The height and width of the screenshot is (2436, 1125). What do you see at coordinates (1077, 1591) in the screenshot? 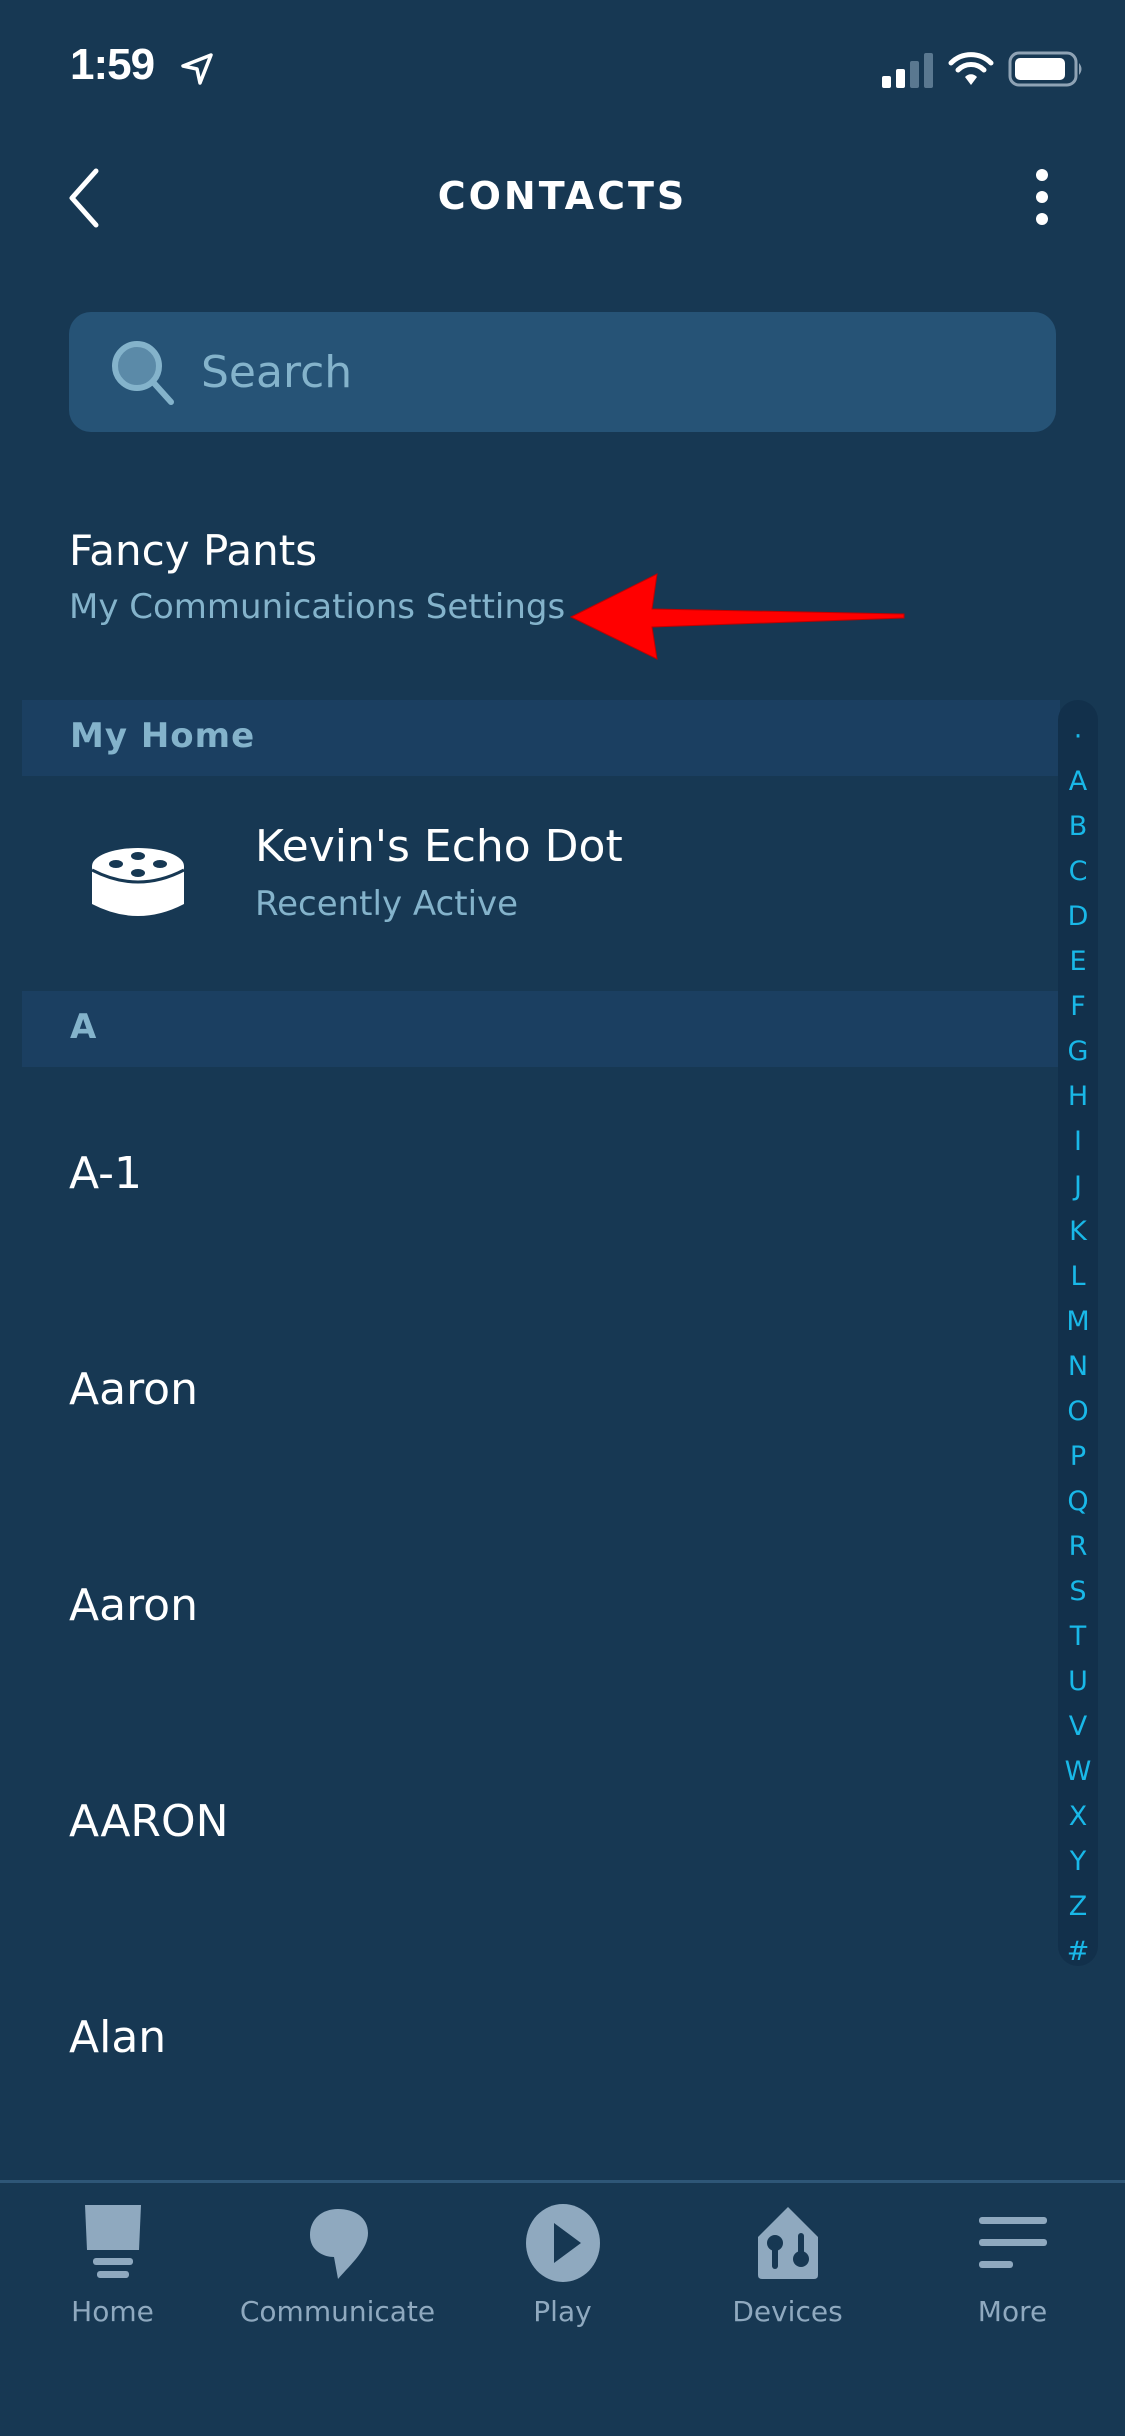
I see `index-letter: S` at bounding box center [1077, 1591].